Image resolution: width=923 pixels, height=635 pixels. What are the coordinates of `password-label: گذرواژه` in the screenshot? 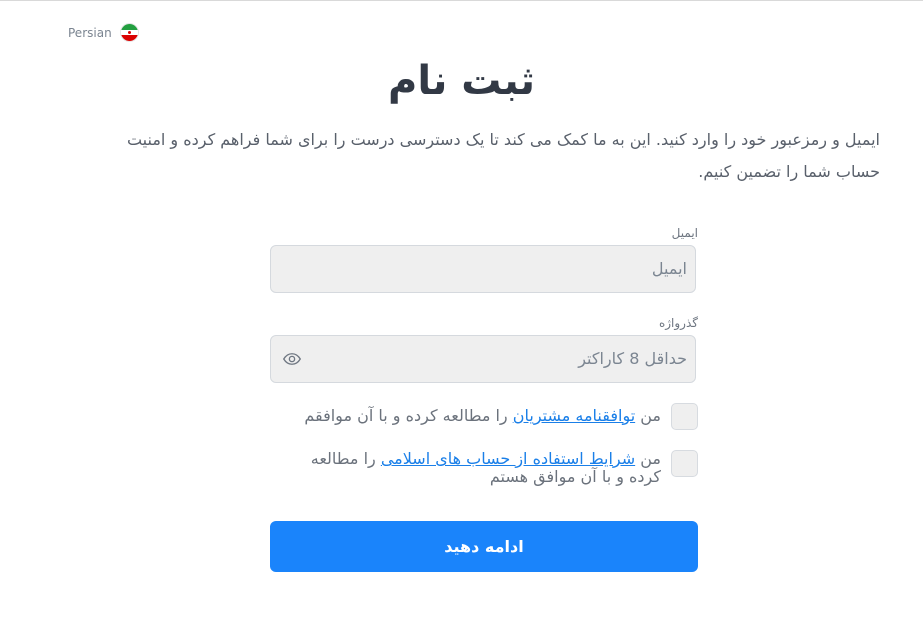 It's located at (678, 323).